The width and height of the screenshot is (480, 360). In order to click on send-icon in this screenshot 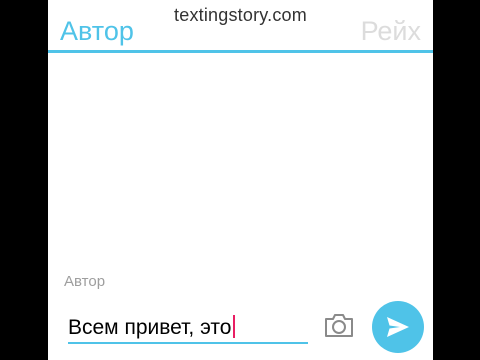, I will do `click(398, 327)`.